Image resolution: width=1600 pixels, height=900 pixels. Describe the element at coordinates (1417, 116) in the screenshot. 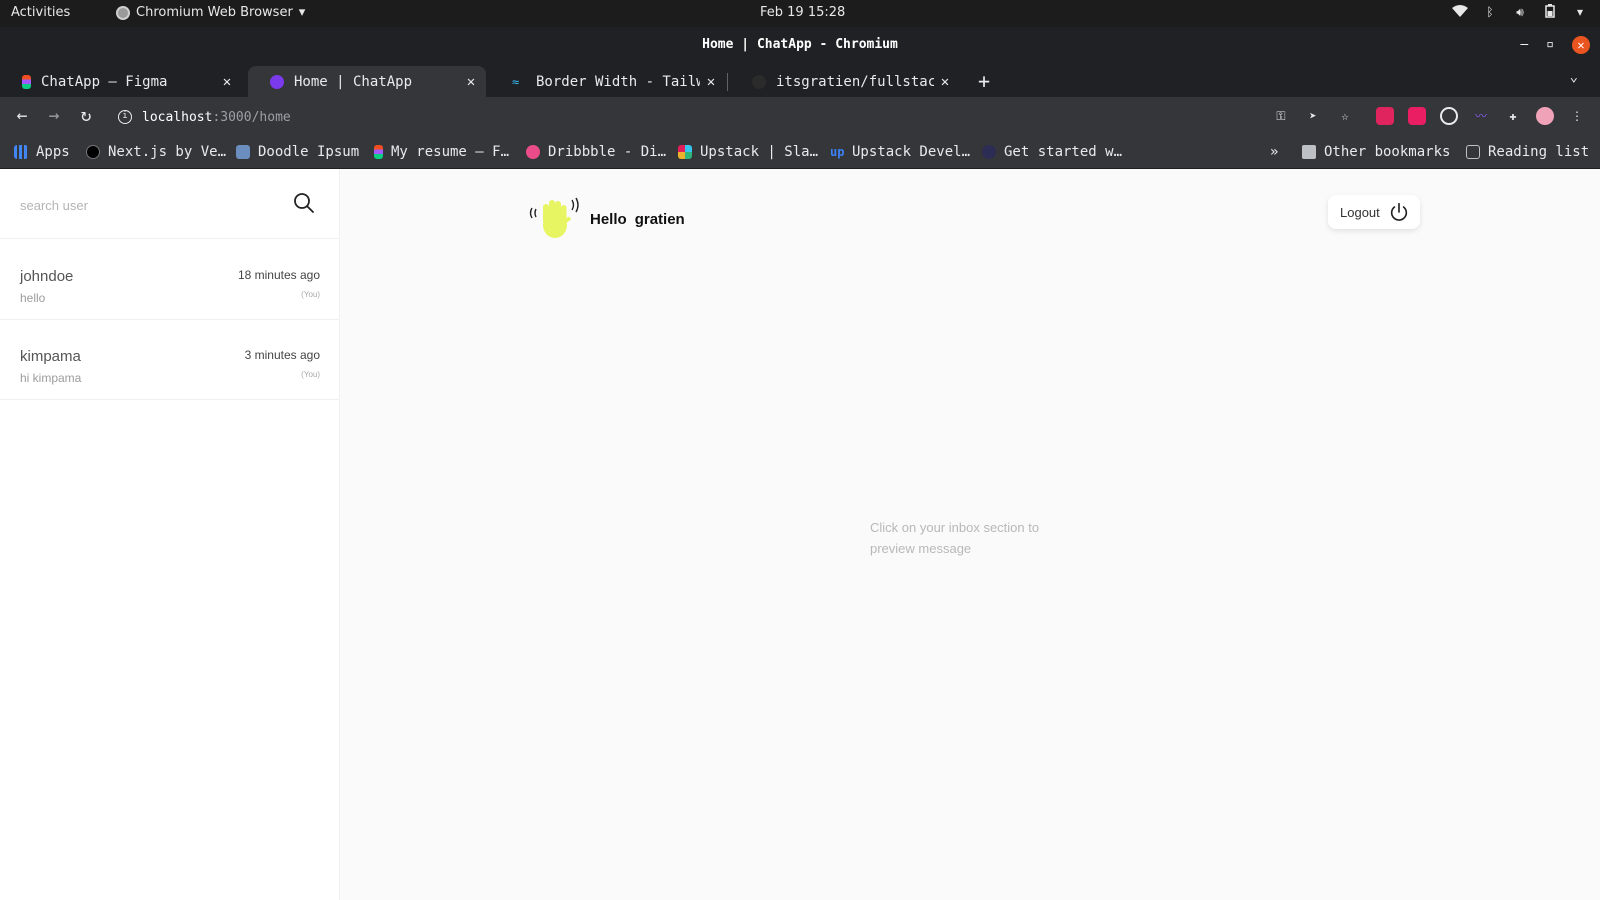

I see `extension-pink-icon` at that location.